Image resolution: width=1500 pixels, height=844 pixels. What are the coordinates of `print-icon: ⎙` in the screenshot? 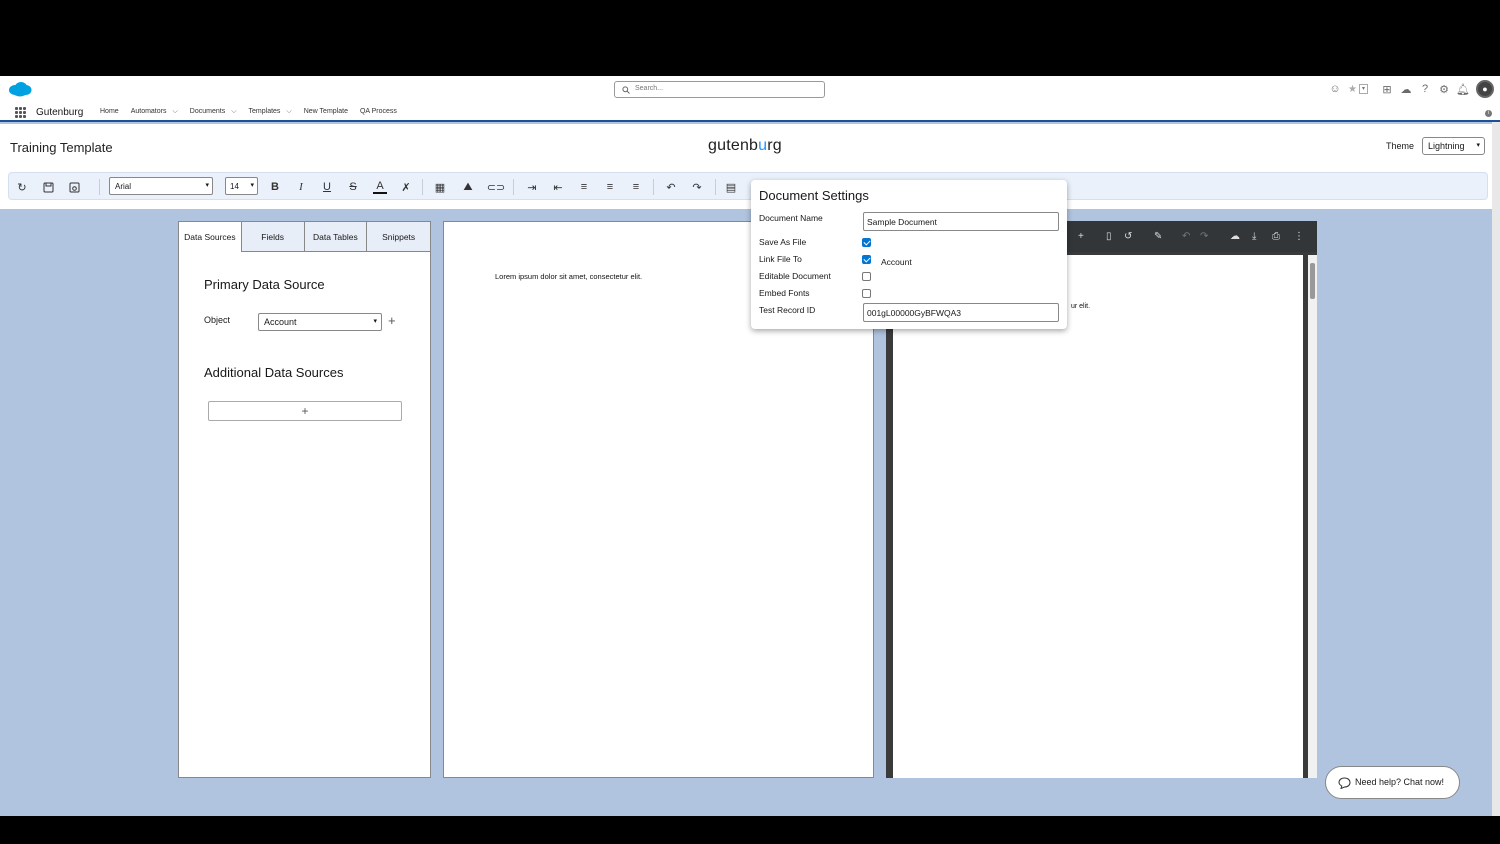 It's located at (1276, 236).